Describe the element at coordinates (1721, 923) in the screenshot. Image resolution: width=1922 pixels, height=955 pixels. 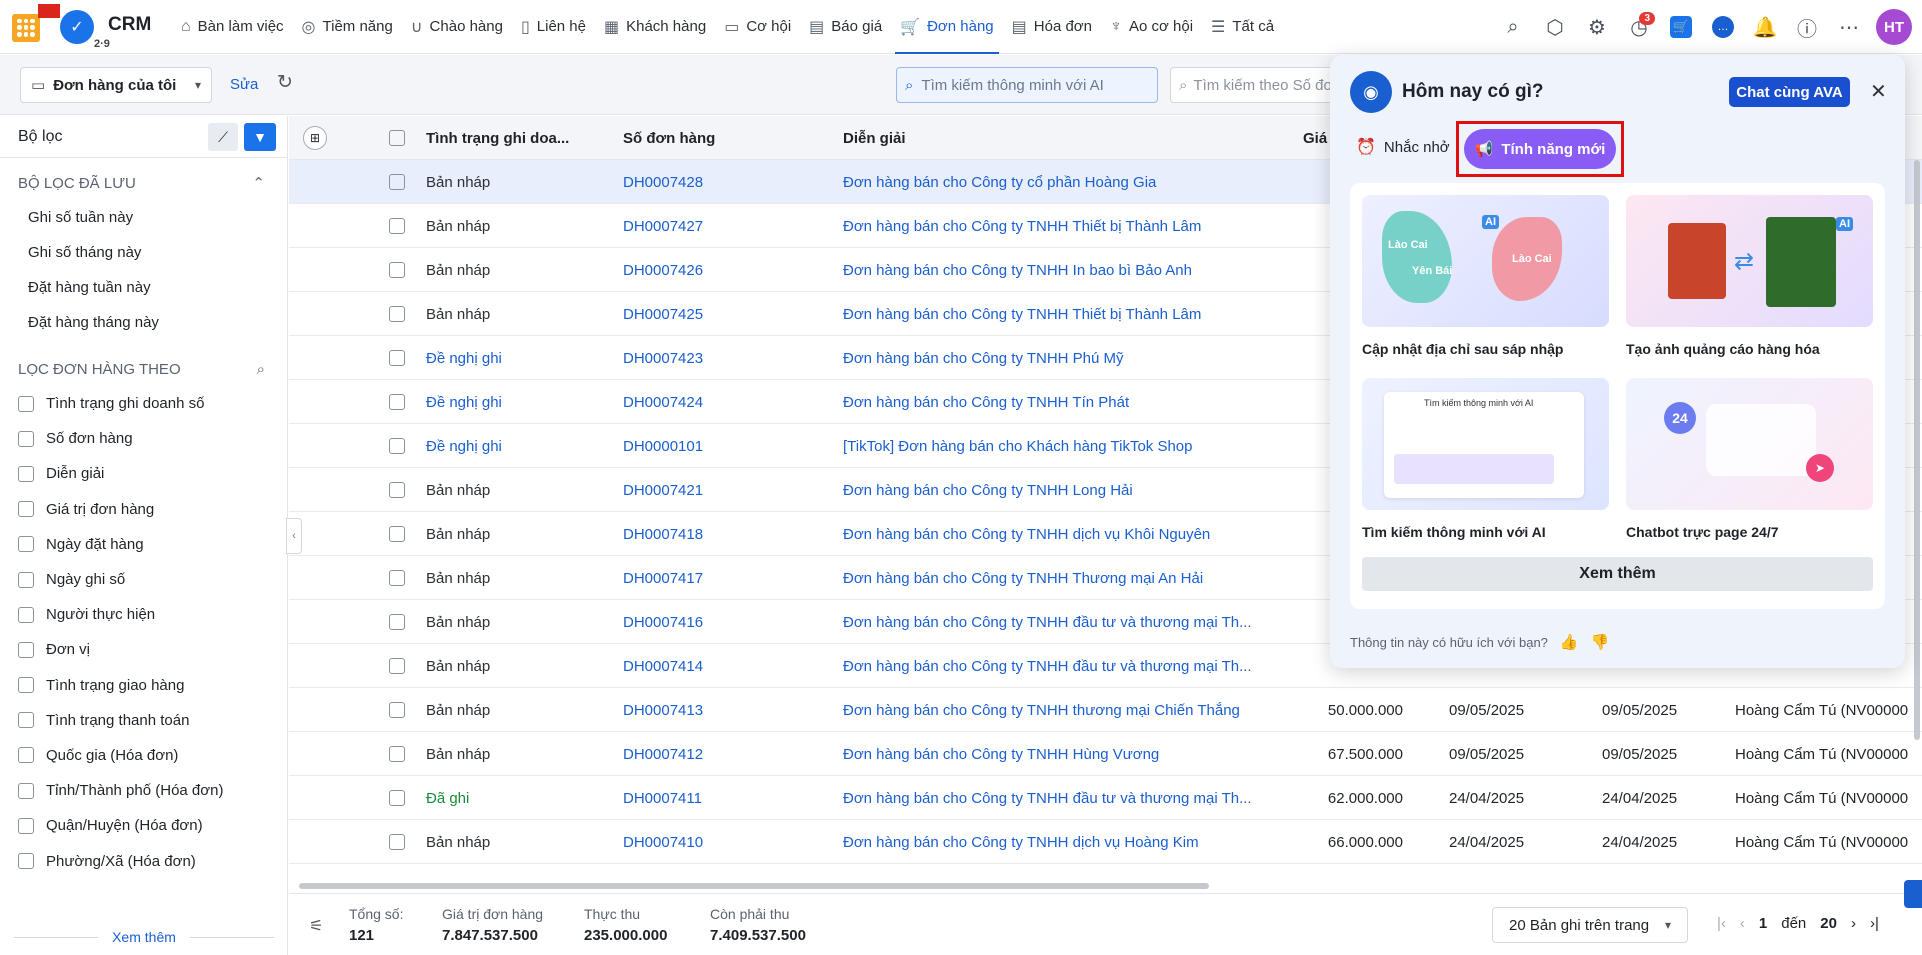
I see `first-page-icon: |‹` at that location.